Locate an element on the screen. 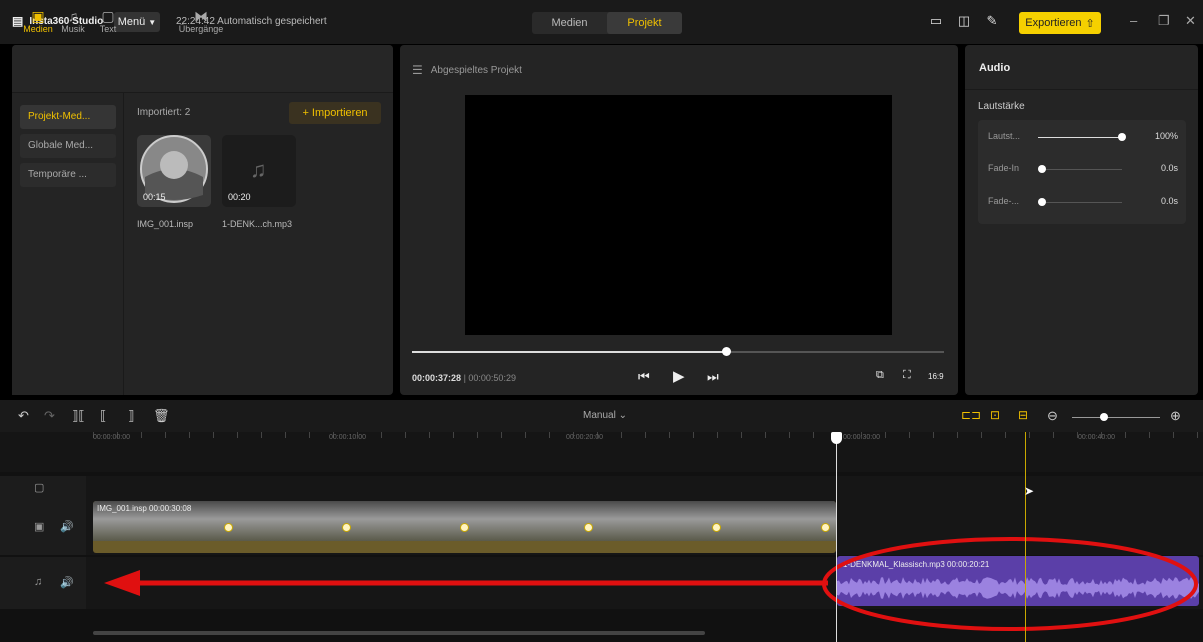 The image size is (1203, 642). playhead-handle is located at coordinates (836, 438).